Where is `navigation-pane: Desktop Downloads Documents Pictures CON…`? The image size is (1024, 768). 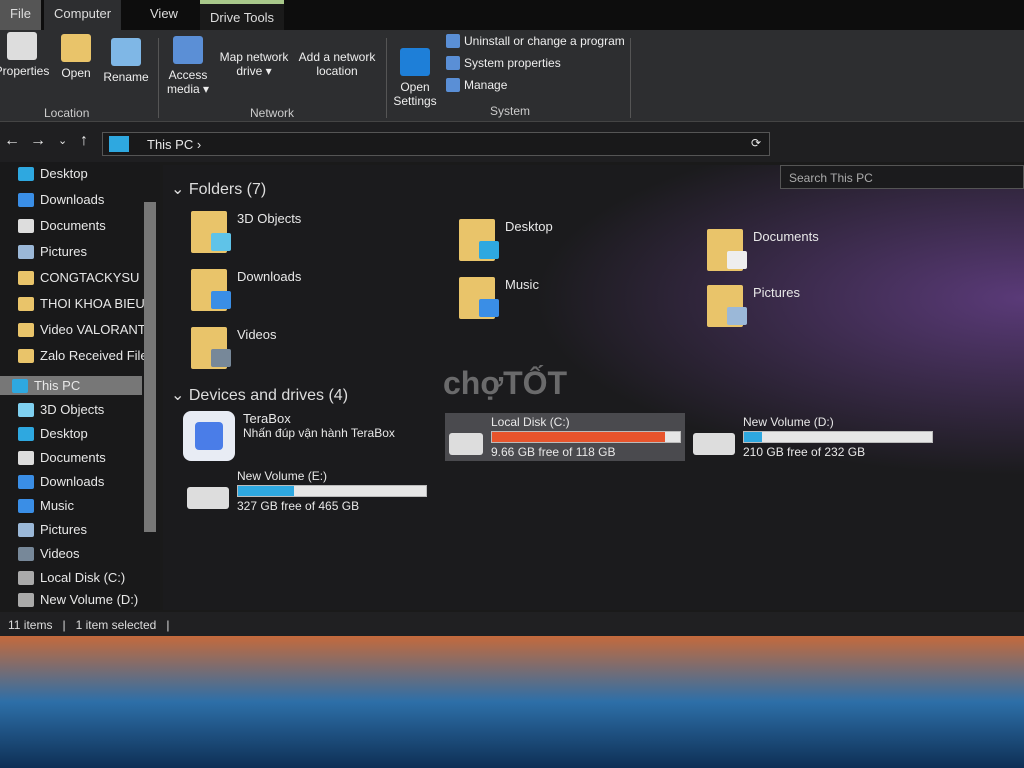
navigation-pane: Desktop Downloads Documents Pictures CON… is located at coordinates (80, 386).